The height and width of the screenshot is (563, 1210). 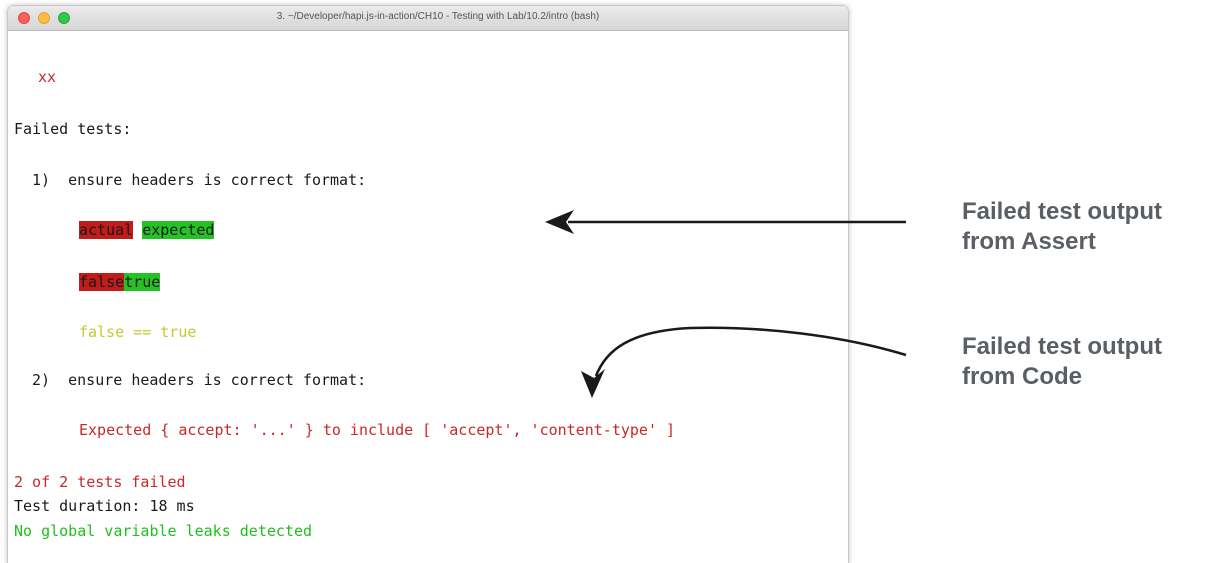 What do you see at coordinates (100, 482) in the screenshot?
I see `summary-failed: 2 of 2 tests failed` at bounding box center [100, 482].